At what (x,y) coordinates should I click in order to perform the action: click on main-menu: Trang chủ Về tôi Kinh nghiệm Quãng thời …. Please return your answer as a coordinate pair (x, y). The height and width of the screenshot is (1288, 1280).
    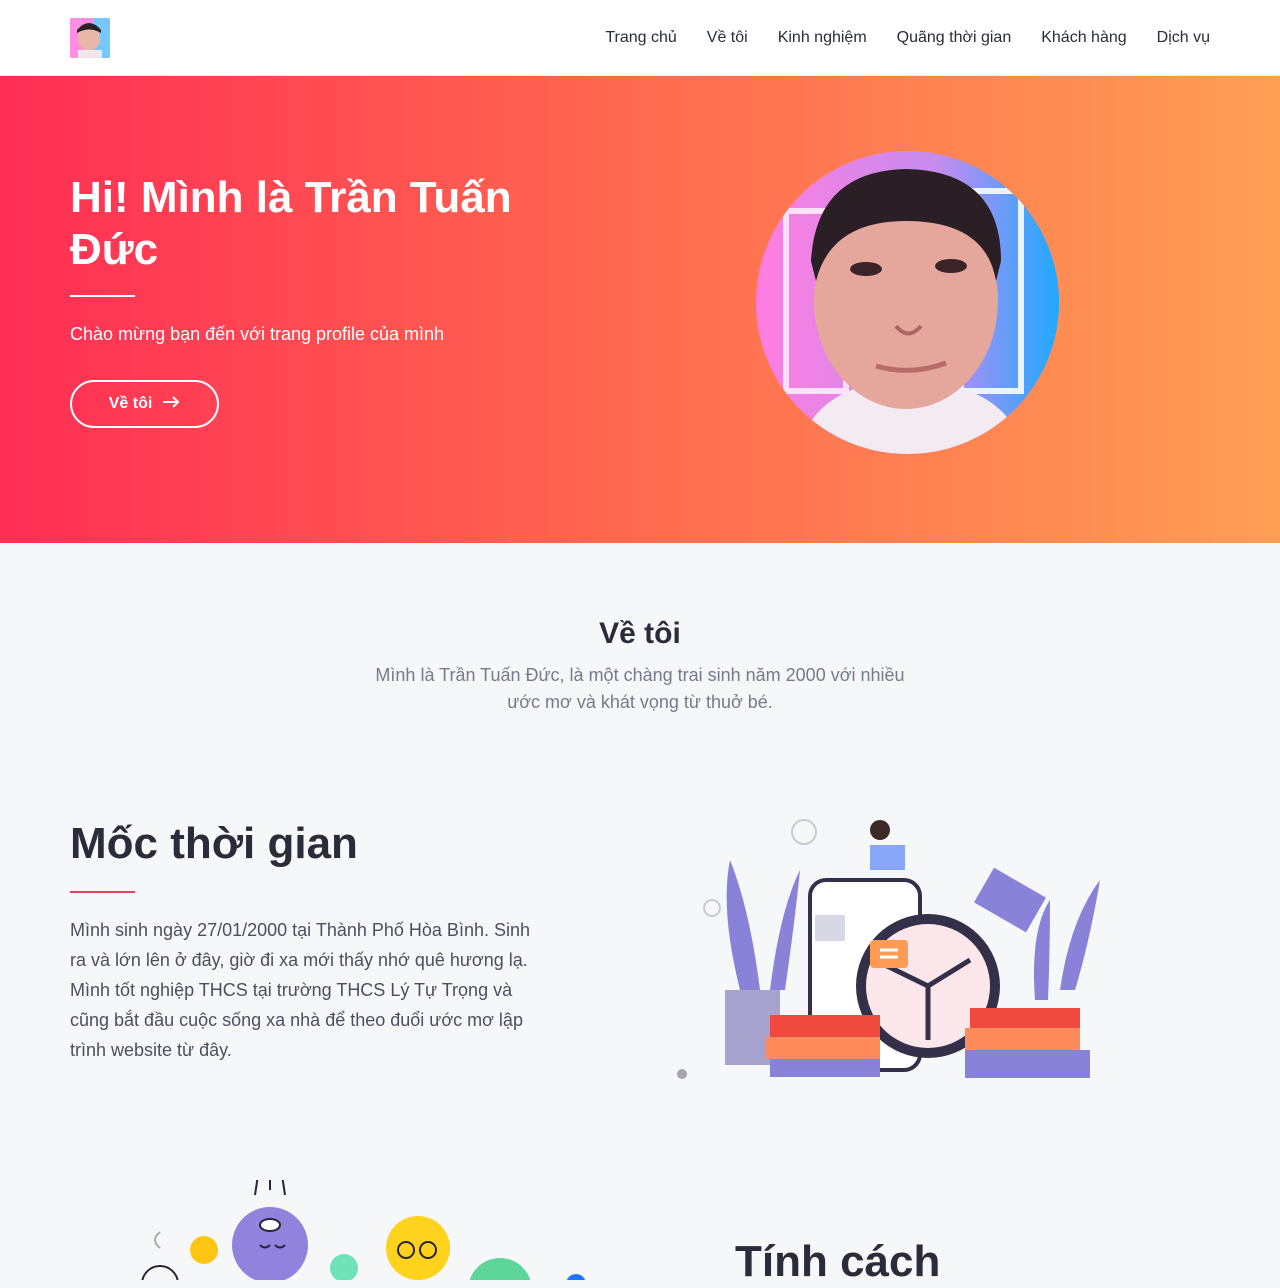
    Looking at the image, I should click on (907, 38).